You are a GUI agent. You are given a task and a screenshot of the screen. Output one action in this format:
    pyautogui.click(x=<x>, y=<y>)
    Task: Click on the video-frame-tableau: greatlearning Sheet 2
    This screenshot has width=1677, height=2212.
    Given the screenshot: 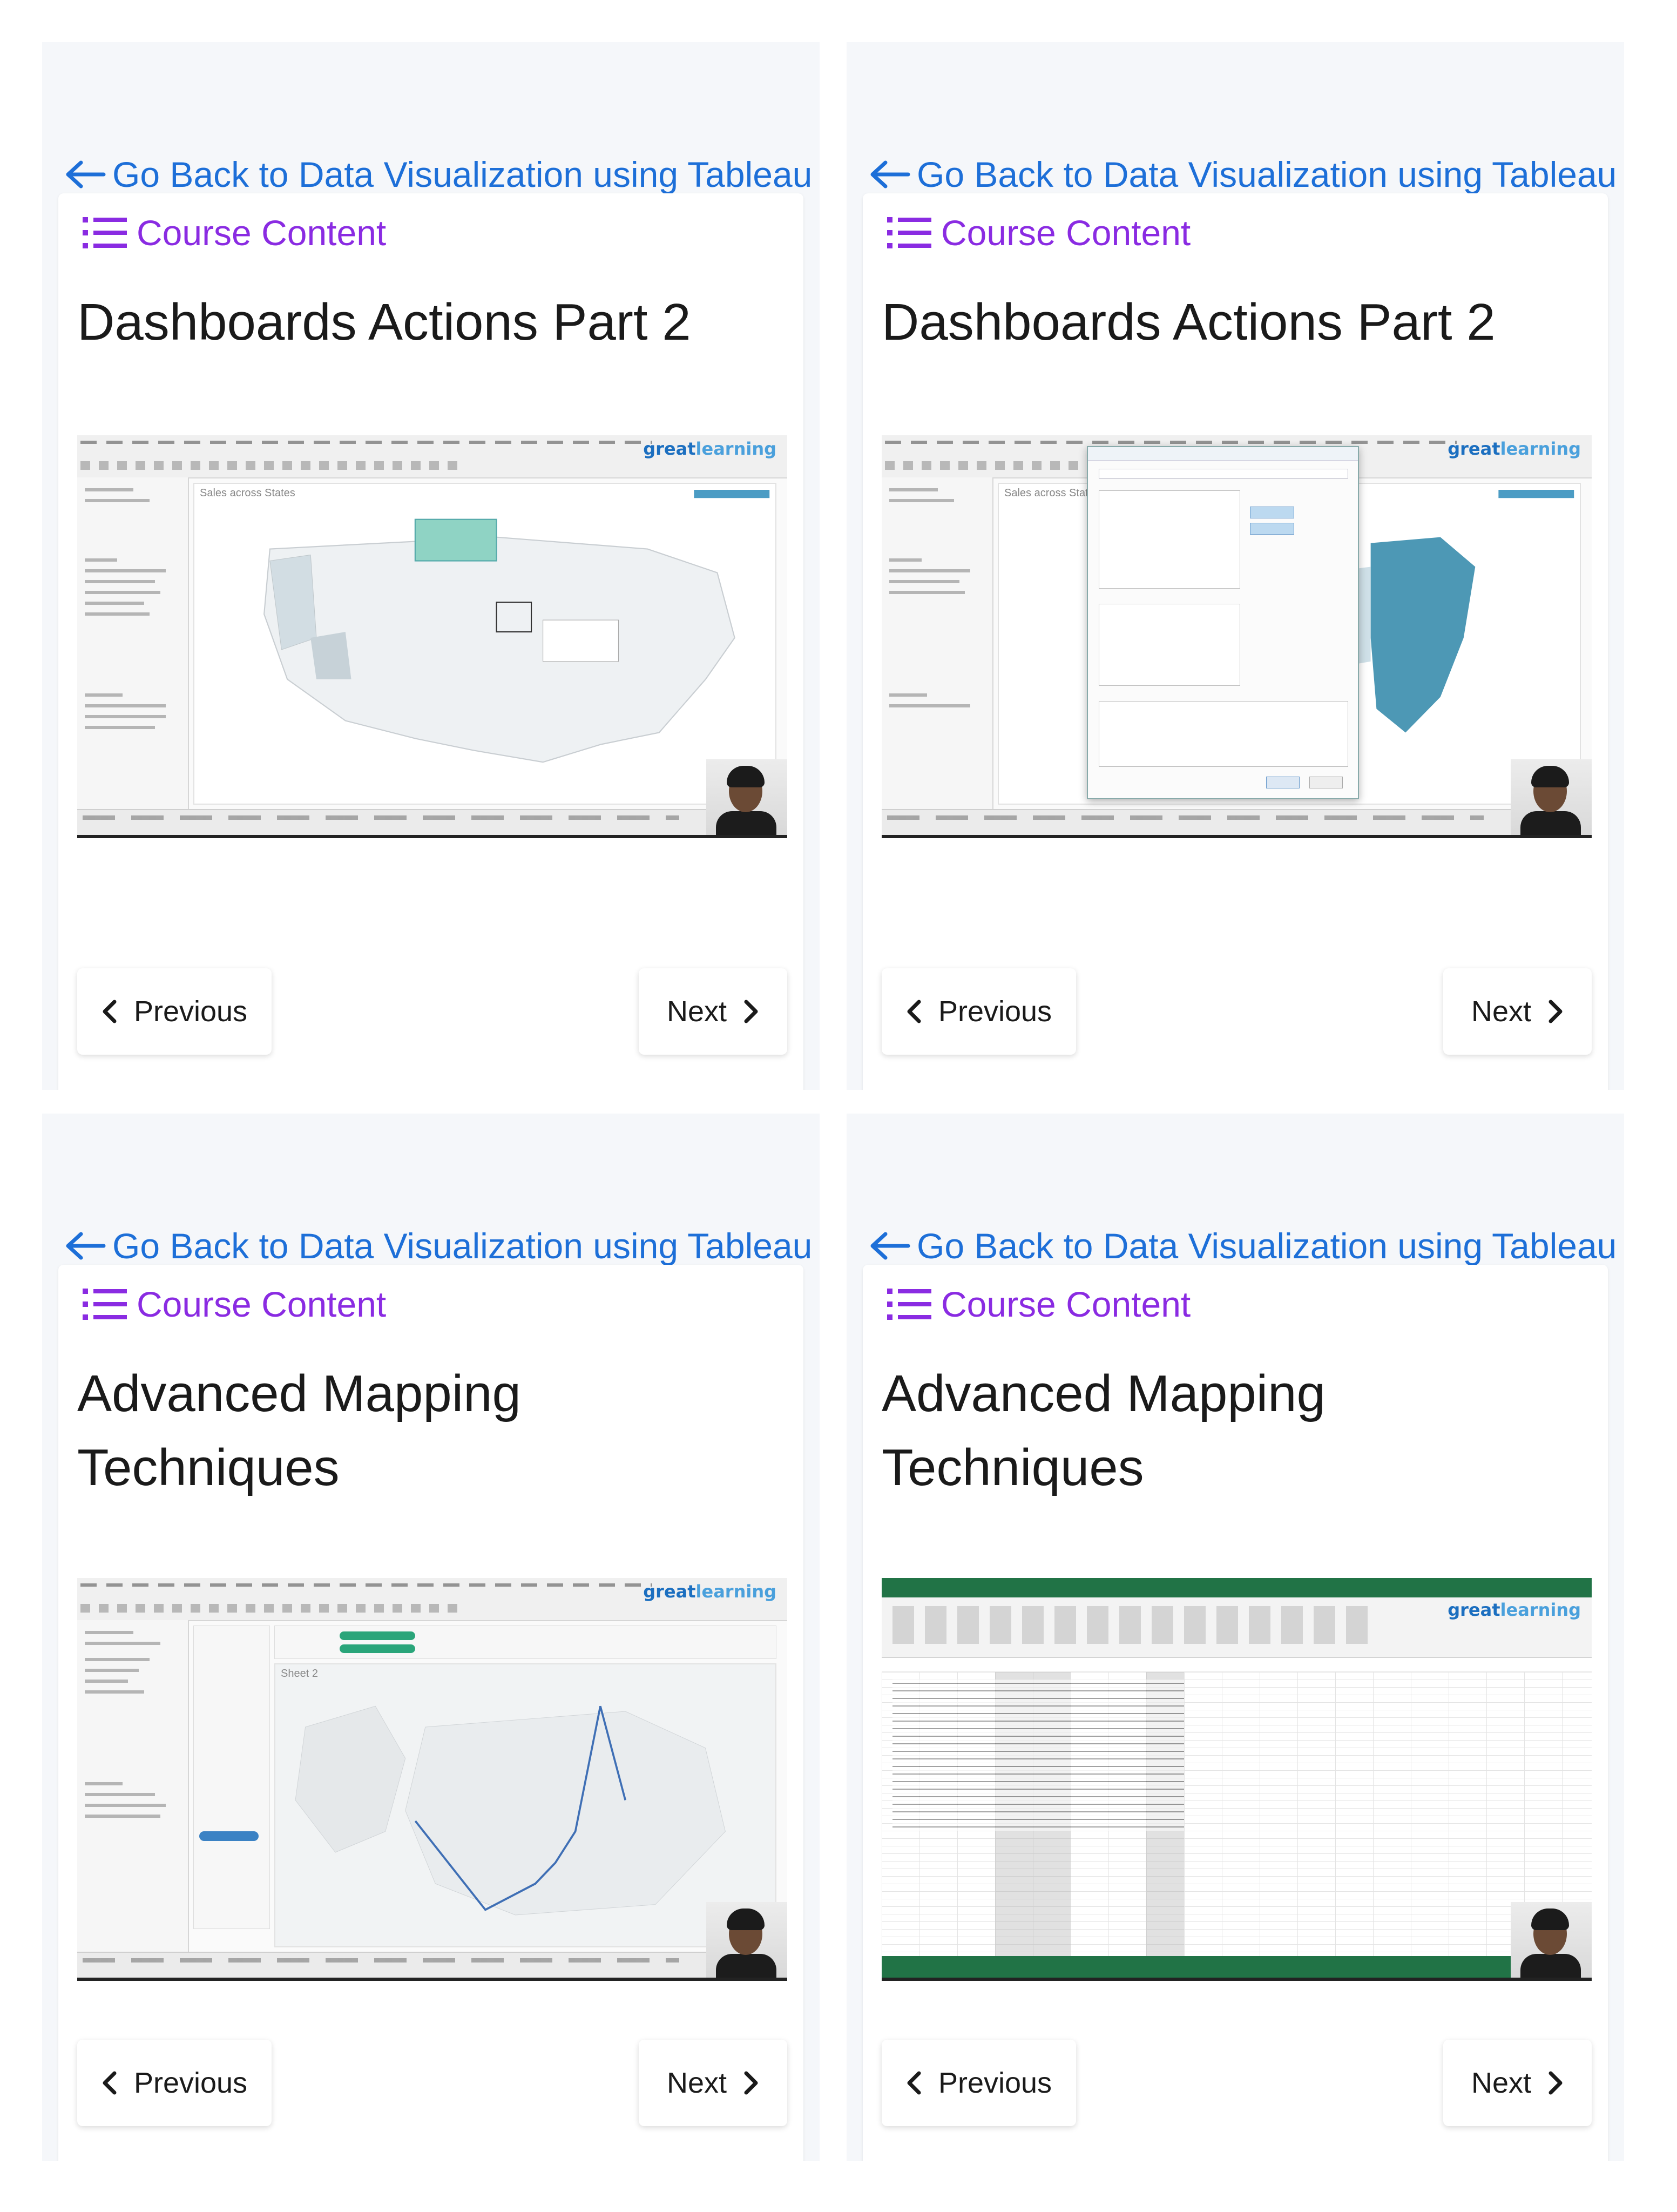 What is the action you would take?
    pyautogui.click(x=432, y=1778)
    